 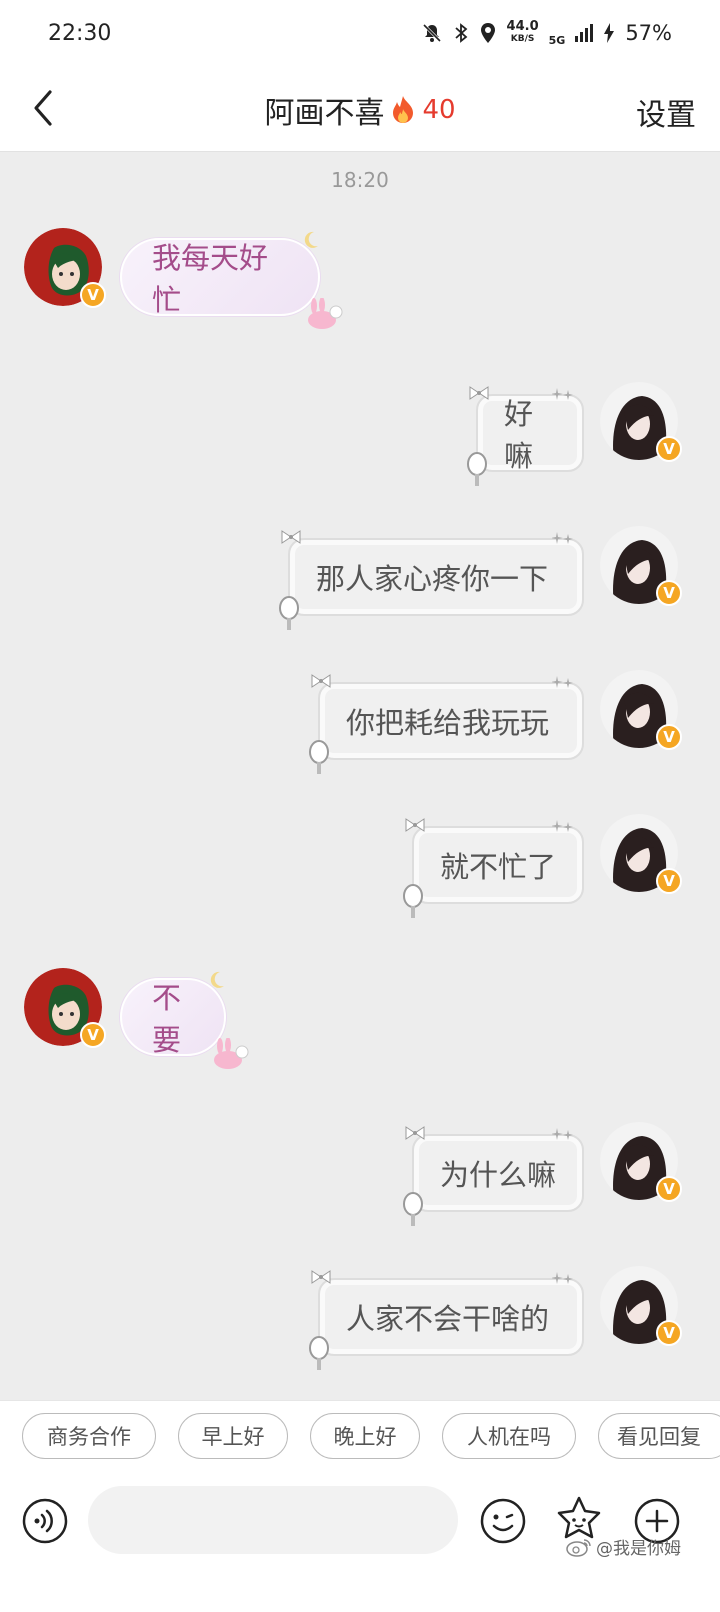 I want to click on message-text: 那人家心疼你一下, so click(x=432, y=579).